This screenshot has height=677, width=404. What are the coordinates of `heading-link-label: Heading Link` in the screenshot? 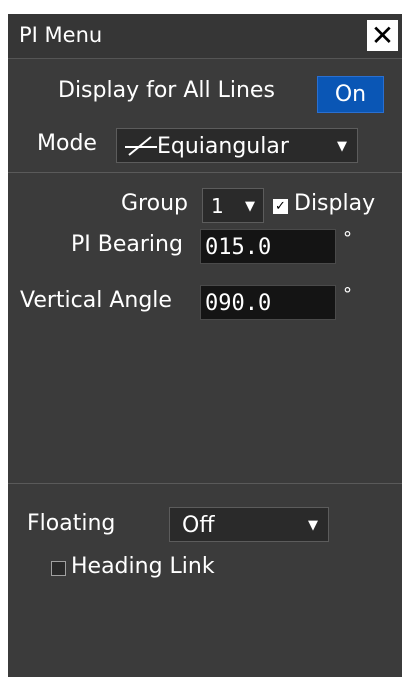 It's located at (143, 566).